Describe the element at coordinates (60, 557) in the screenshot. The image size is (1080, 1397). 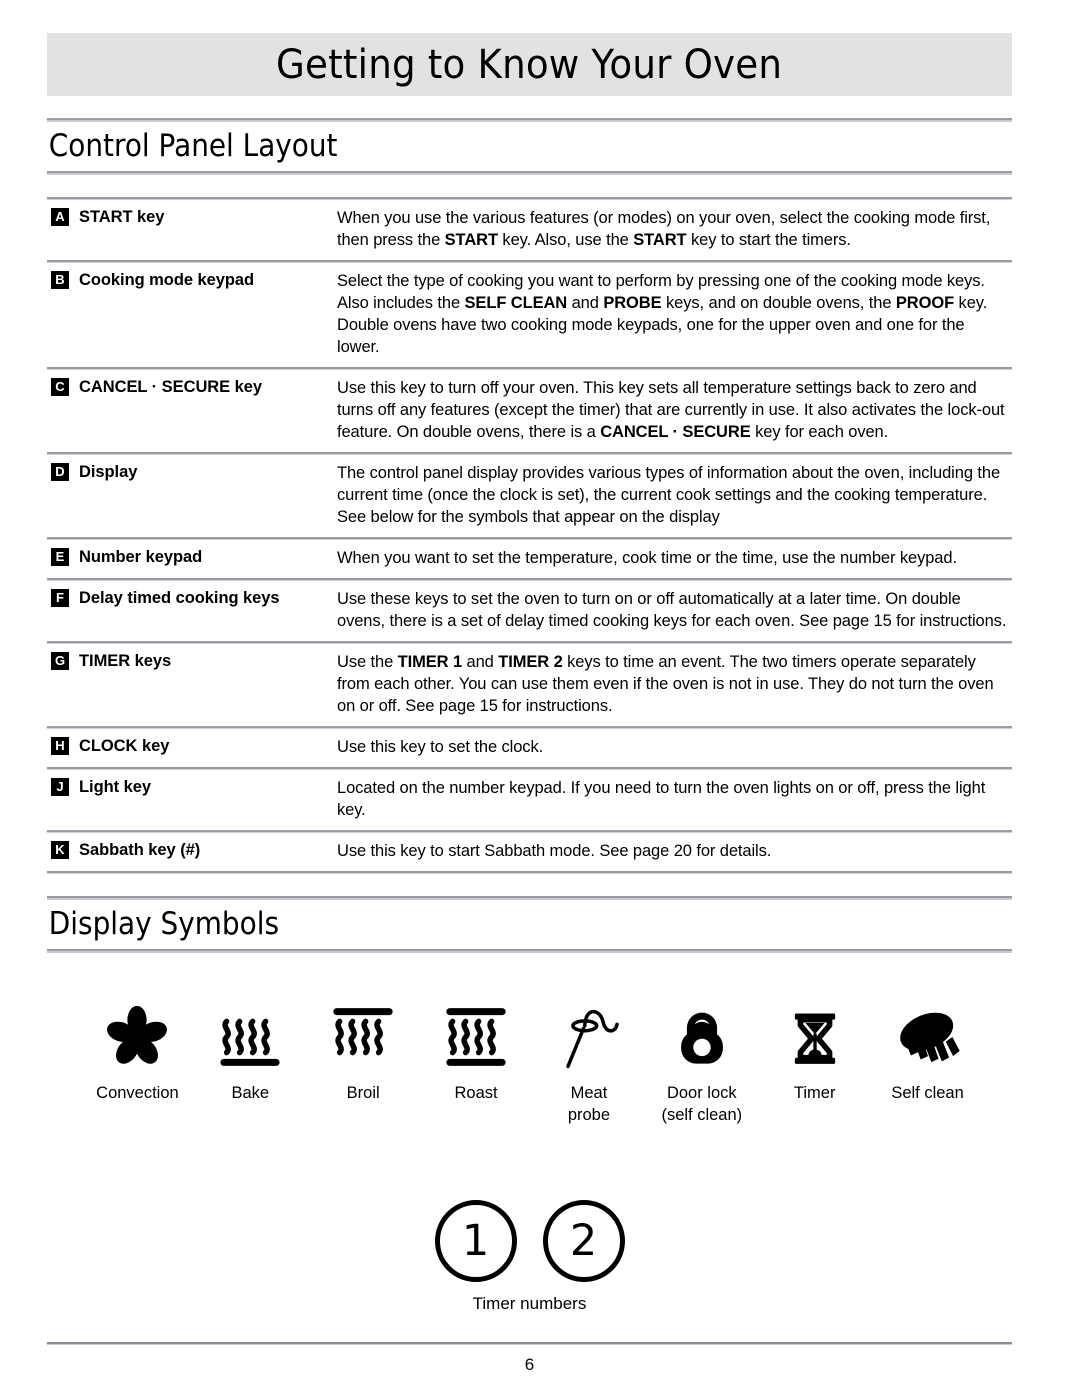
I see `letter-badge: E` at that location.